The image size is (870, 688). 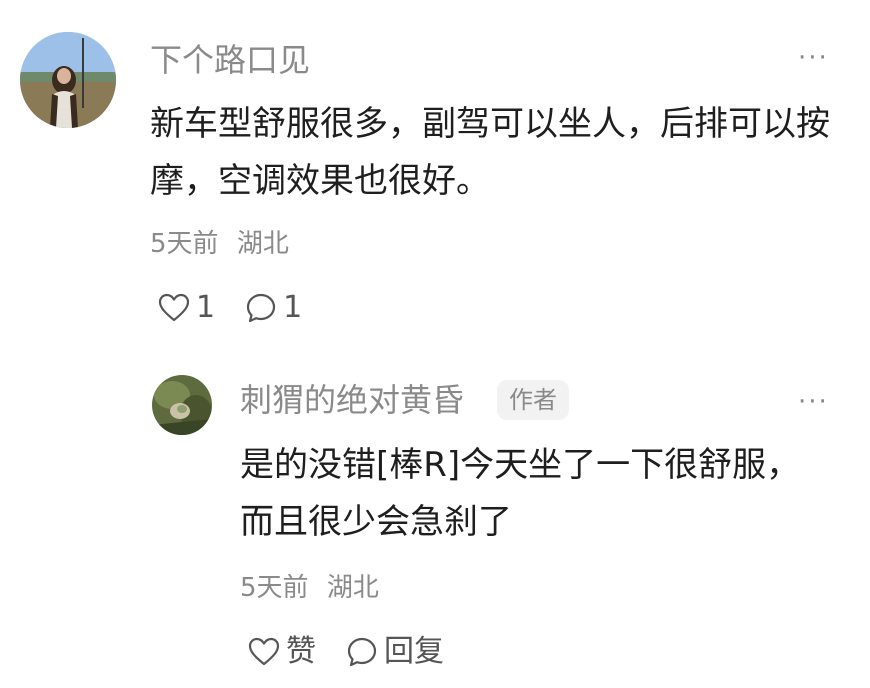 What do you see at coordinates (282, 652) in the screenshot?
I see `reply-like-button: 赞` at bounding box center [282, 652].